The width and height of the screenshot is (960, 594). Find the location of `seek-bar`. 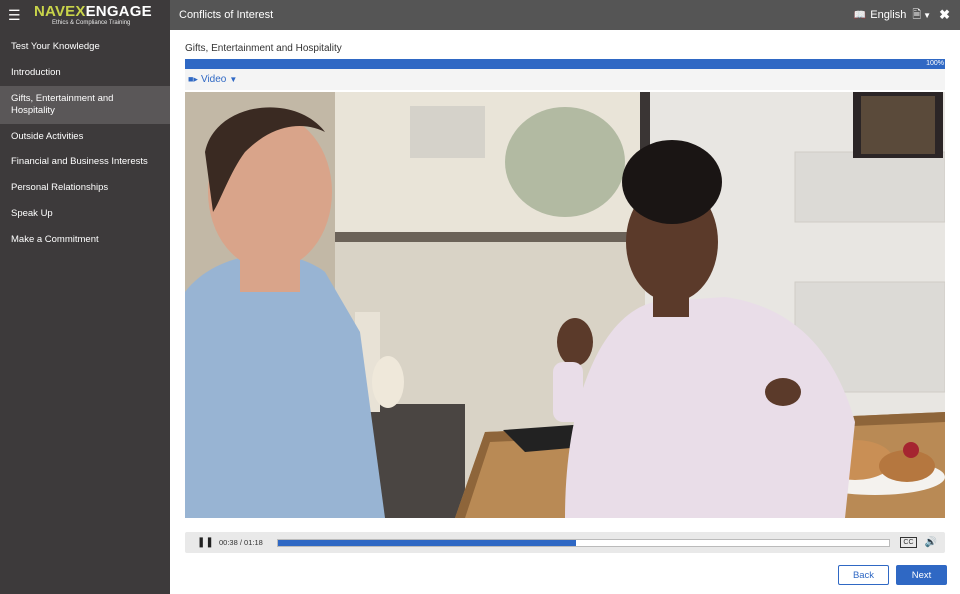

seek-bar is located at coordinates (584, 542).